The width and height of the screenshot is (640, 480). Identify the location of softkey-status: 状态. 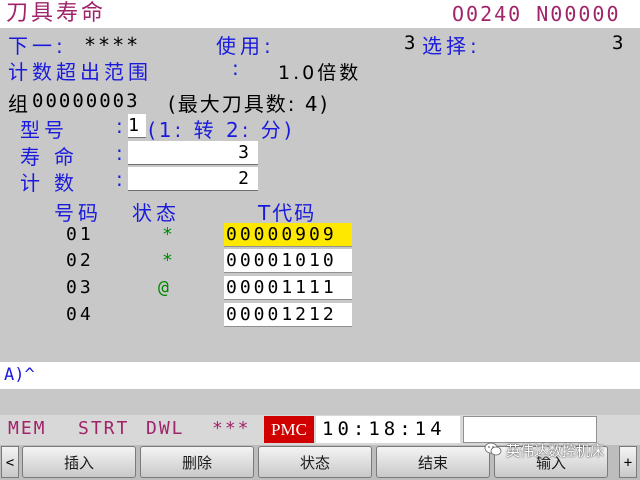
(315, 462).